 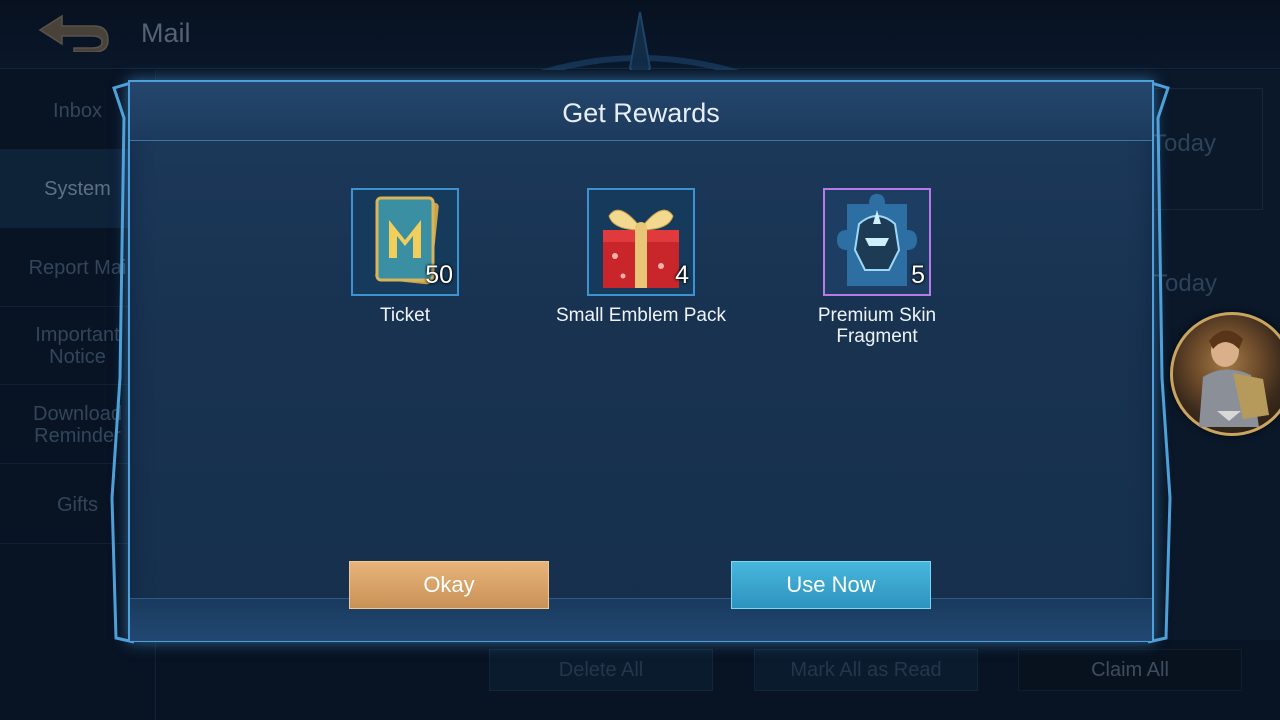 What do you see at coordinates (682, 275) in the screenshot?
I see `reward-count: 4` at bounding box center [682, 275].